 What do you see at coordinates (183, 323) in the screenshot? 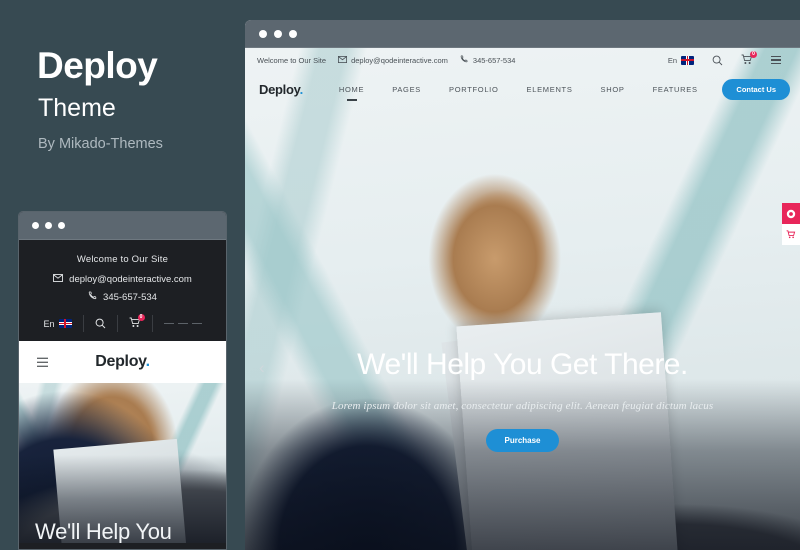
I see `mobile-menu-button` at bounding box center [183, 323].